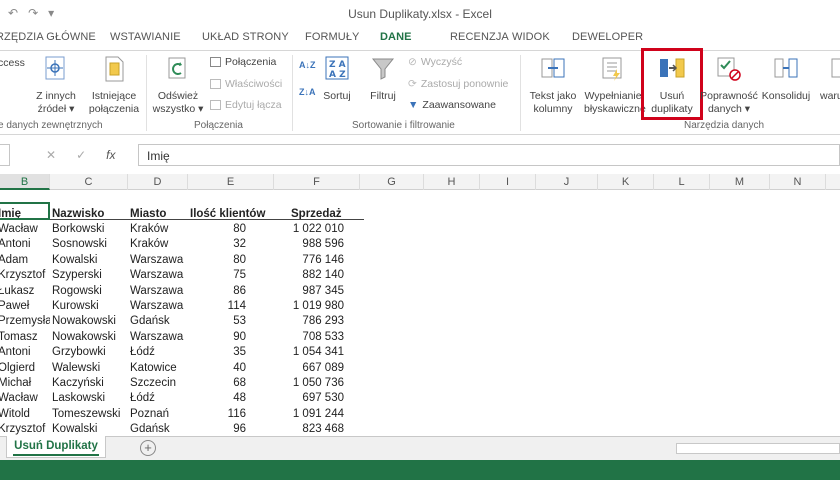  What do you see at coordinates (245, 37) in the screenshot?
I see `tab-uklad-strony: UKŁAD STRONY` at bounding box center [245, 37].